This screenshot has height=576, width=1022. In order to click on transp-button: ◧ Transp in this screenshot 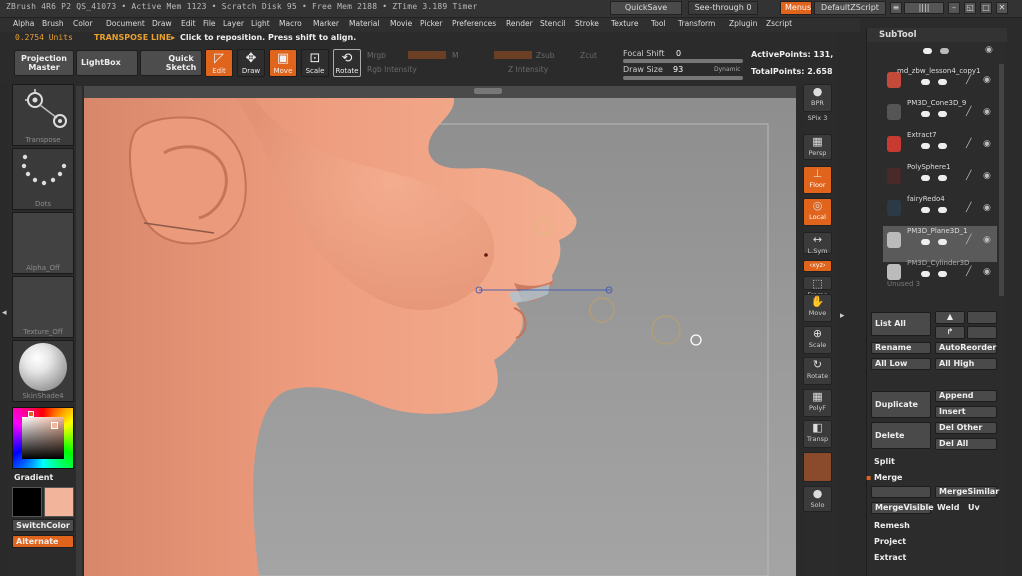, I will do `click(817, 434)`.